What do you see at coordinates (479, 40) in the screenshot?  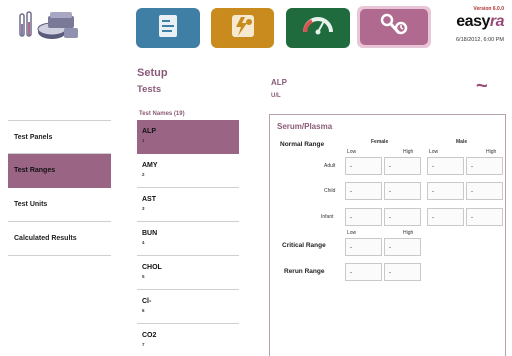 I see `datetime-text: 6/18/2012, 6:00 PM` at bounding box center [479, 40].